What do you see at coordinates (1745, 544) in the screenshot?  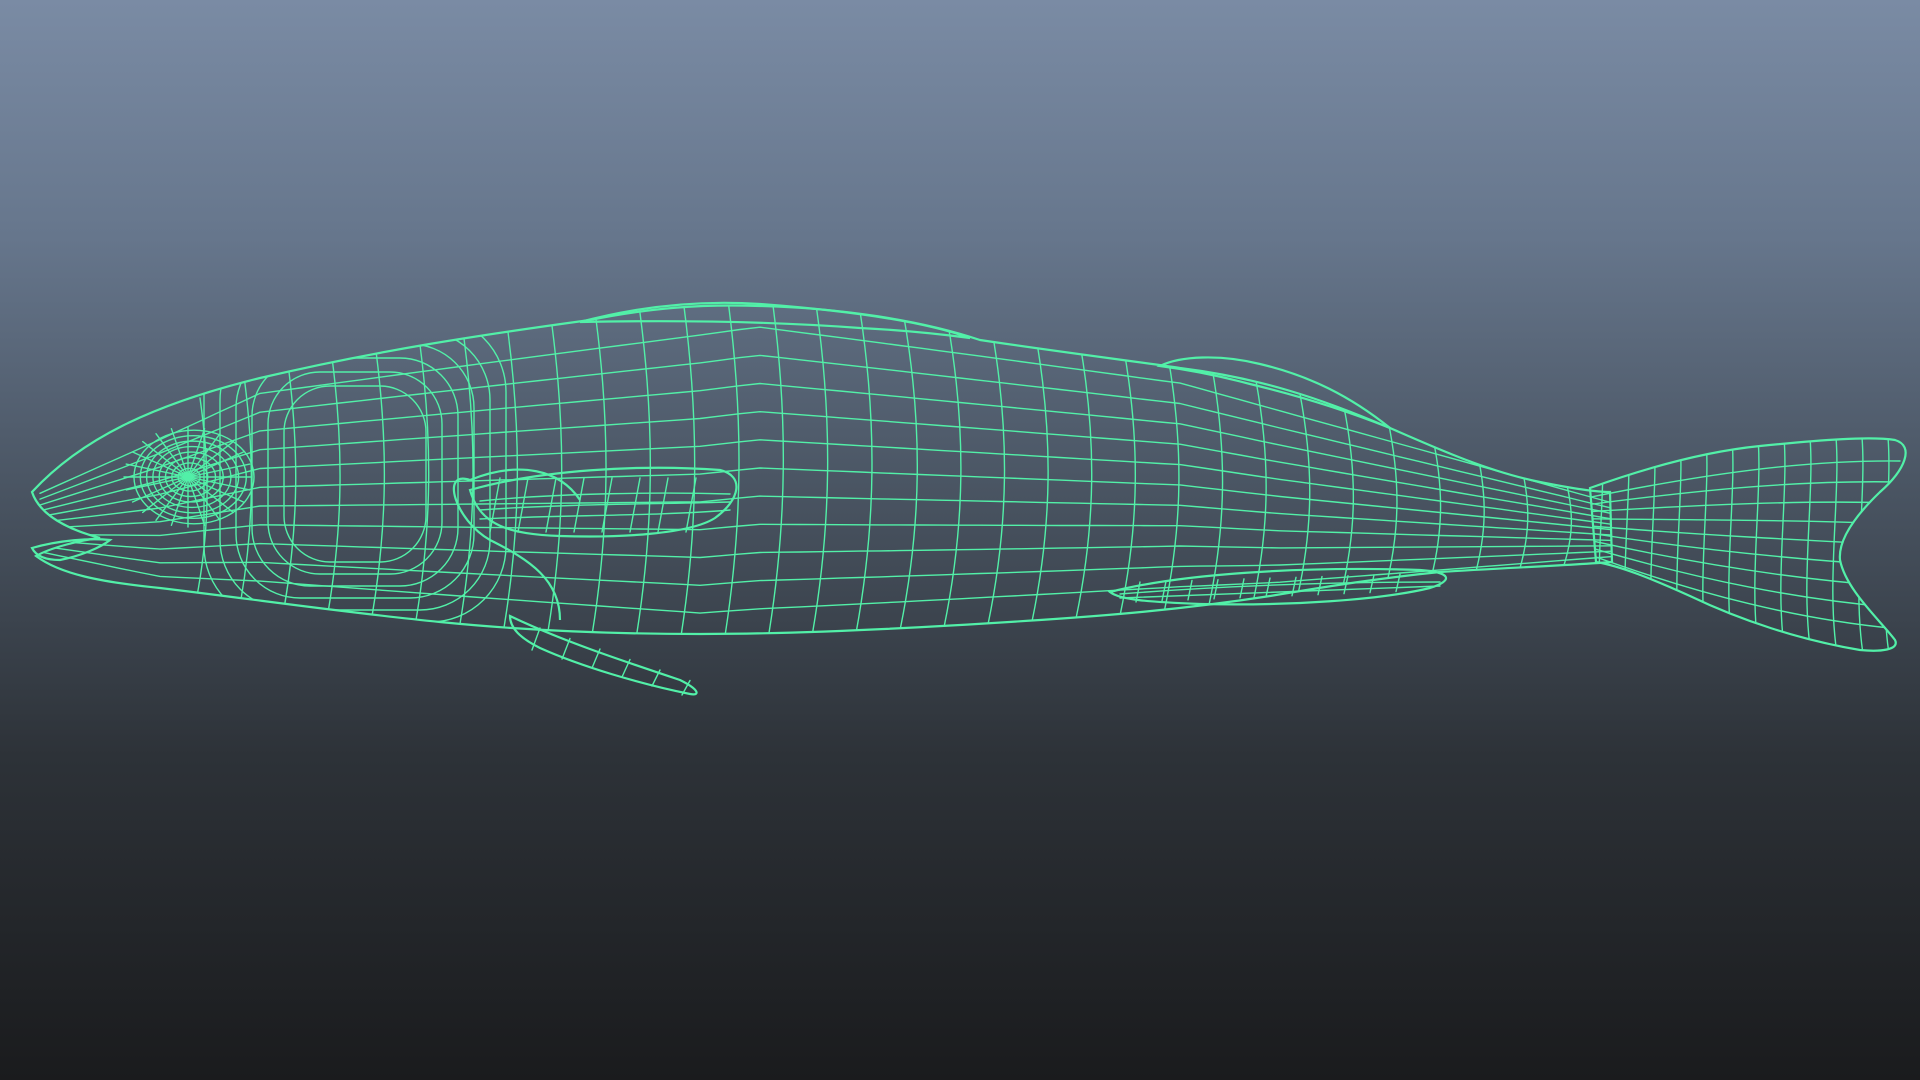 I see `tail-wireframe` at bounding box center [1745, 544].